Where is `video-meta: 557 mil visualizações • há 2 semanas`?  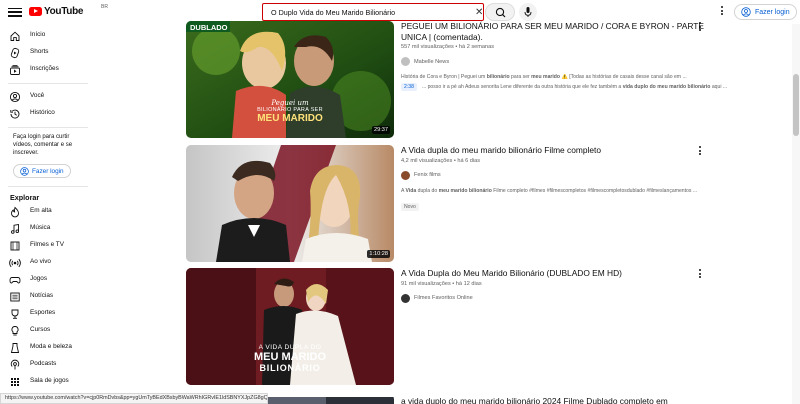 video-meta: 557 mil visualizações • há 2 semanas is located at coordinates (448, 47).